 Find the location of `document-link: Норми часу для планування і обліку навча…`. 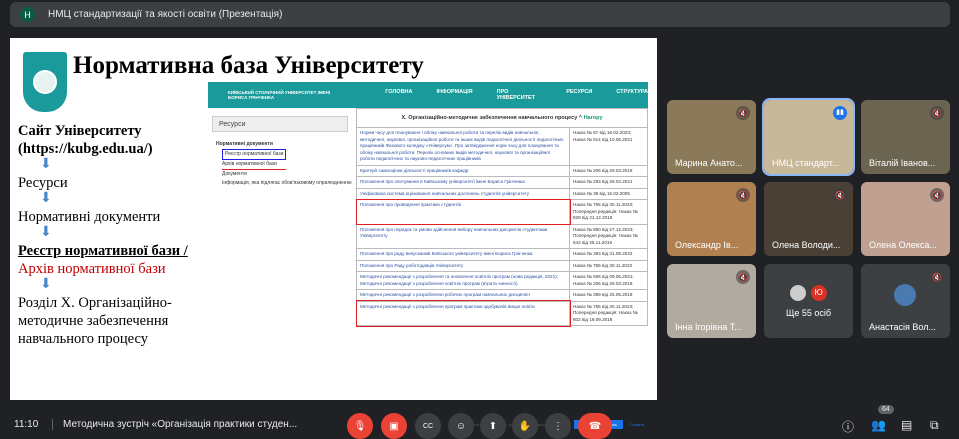

document-link: Норми часу для планування і обліку навча… is located at coordinates (463, 146).